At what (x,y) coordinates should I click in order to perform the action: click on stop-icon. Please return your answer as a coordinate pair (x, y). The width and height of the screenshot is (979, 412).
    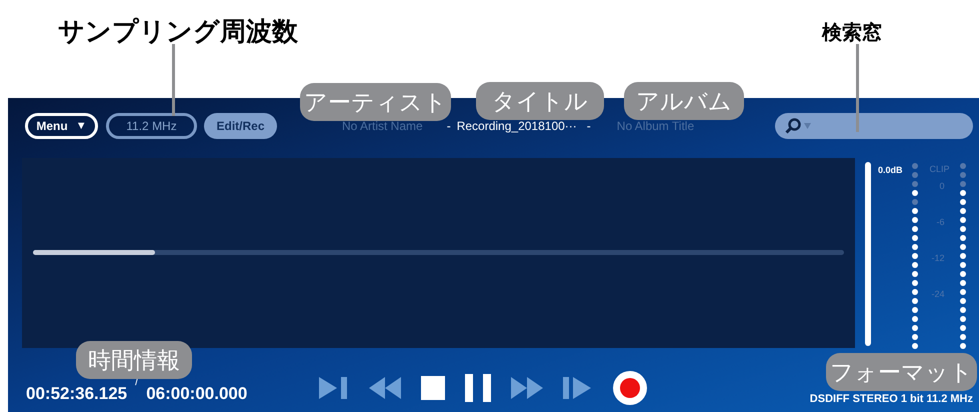
    Looking at the image, I should click on (433, 388).